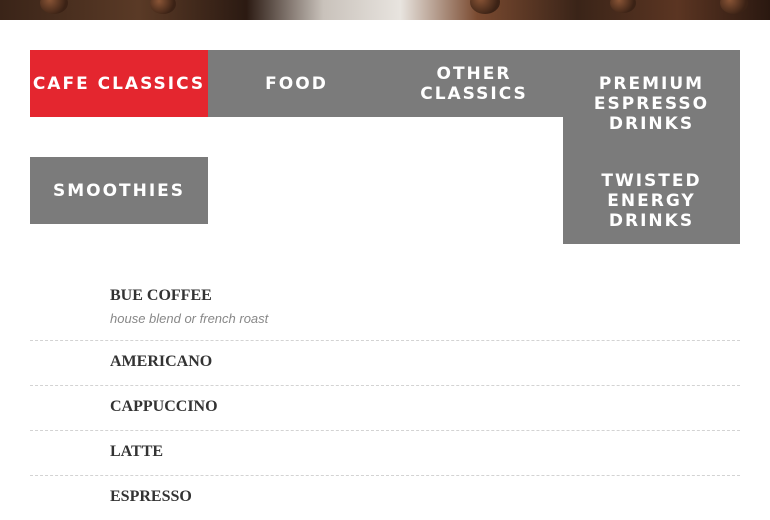 The height and width of the screenshot is (520, 770). I want to click on tab-label: CAFE CLASSICS, so click(119, 83).